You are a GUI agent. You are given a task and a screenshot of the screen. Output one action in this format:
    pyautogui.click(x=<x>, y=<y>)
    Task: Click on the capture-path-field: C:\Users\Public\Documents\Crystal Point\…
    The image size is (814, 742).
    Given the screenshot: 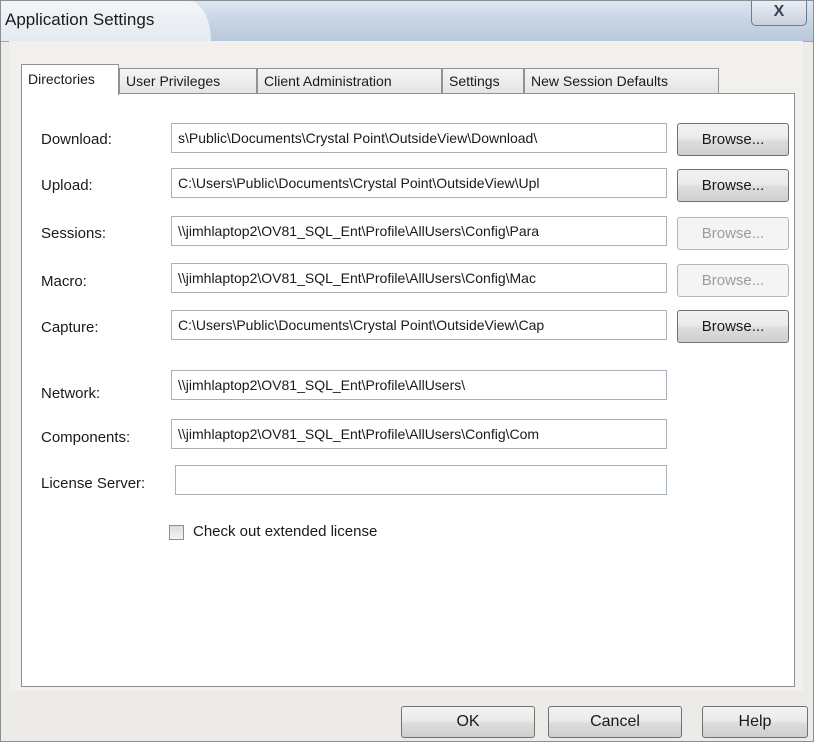 What is the action you would take?
    pyautogui.click(x=419, y=325)
    